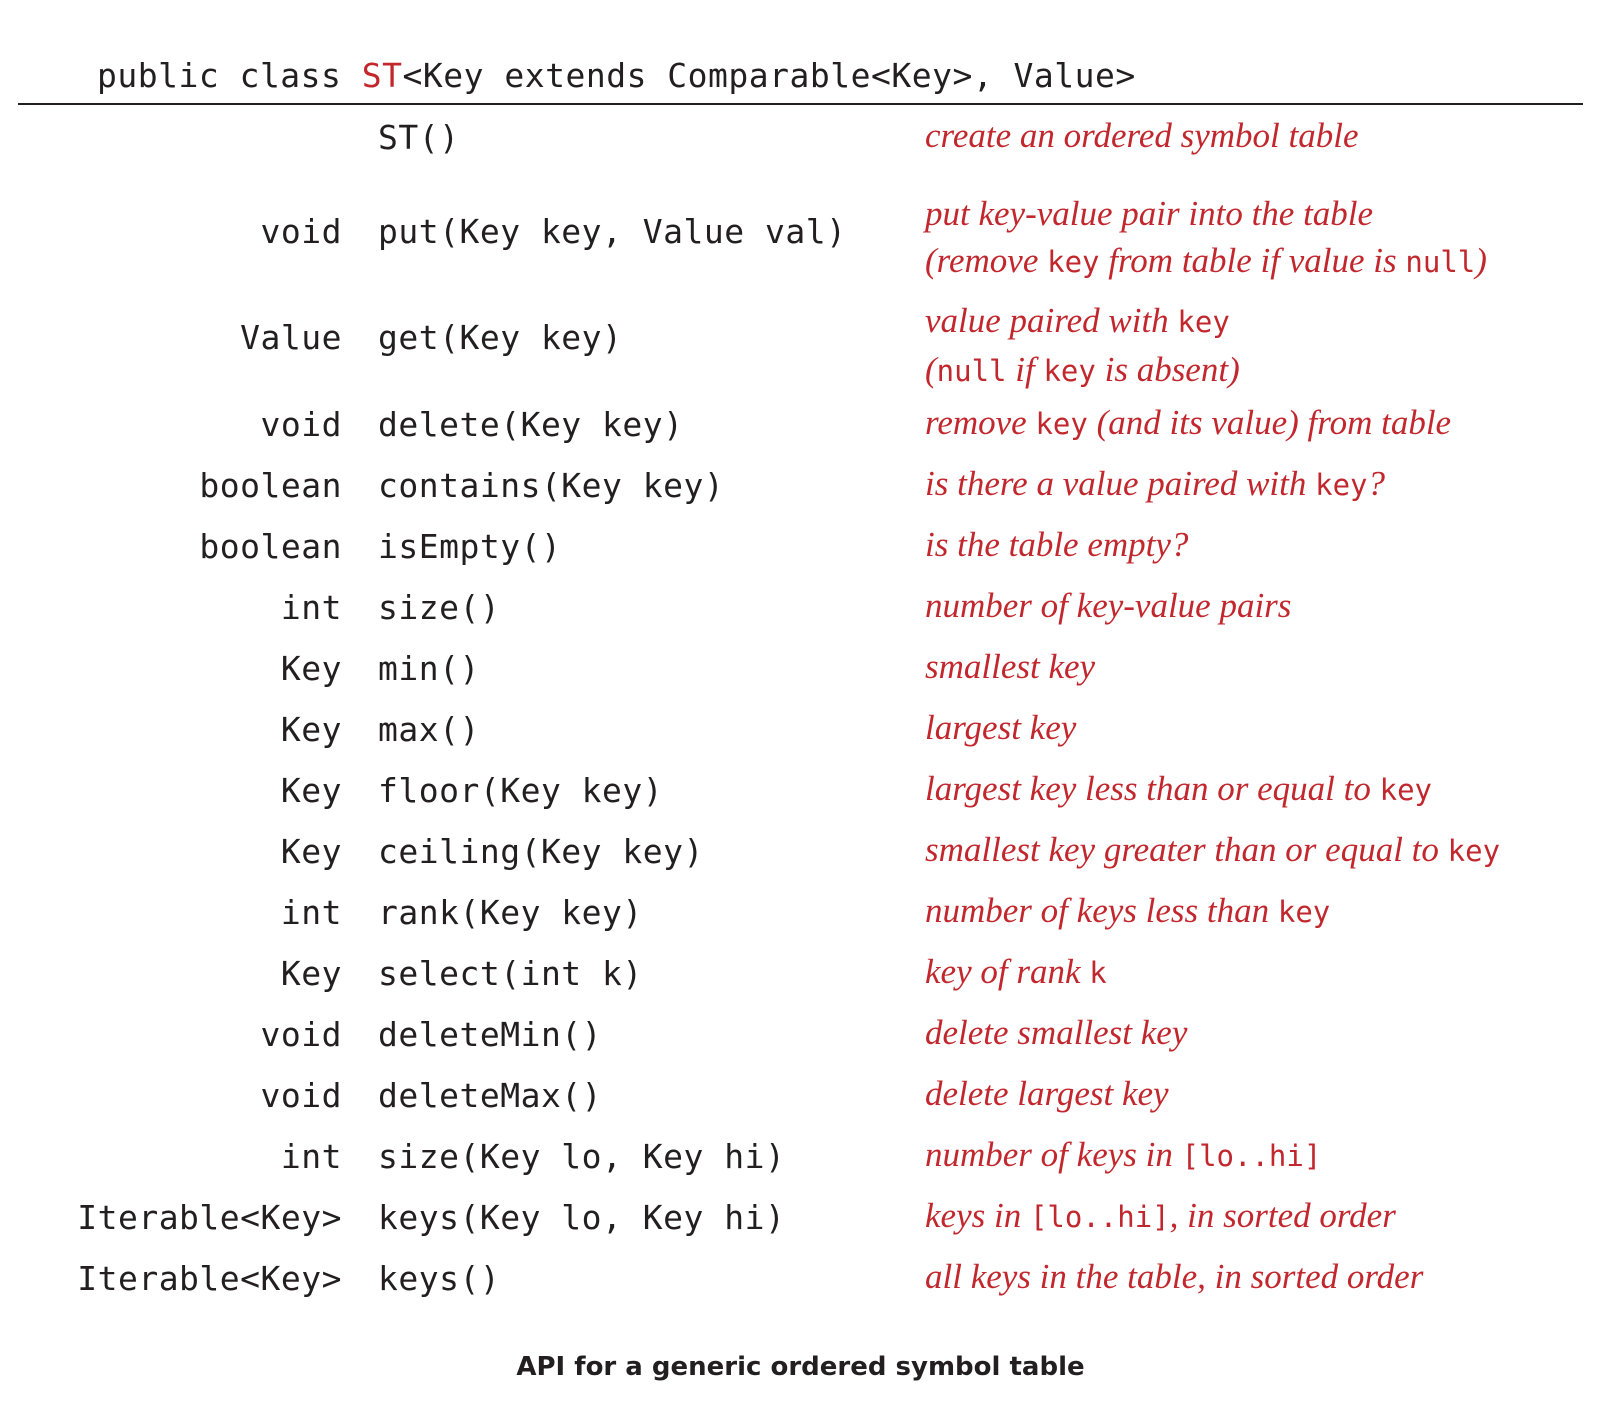 Image resolution: width=1601 pixels, height=1401 pixels. I want to click on description-line: keys in [lo..hi], in sorted order, so click(1160, 1216).